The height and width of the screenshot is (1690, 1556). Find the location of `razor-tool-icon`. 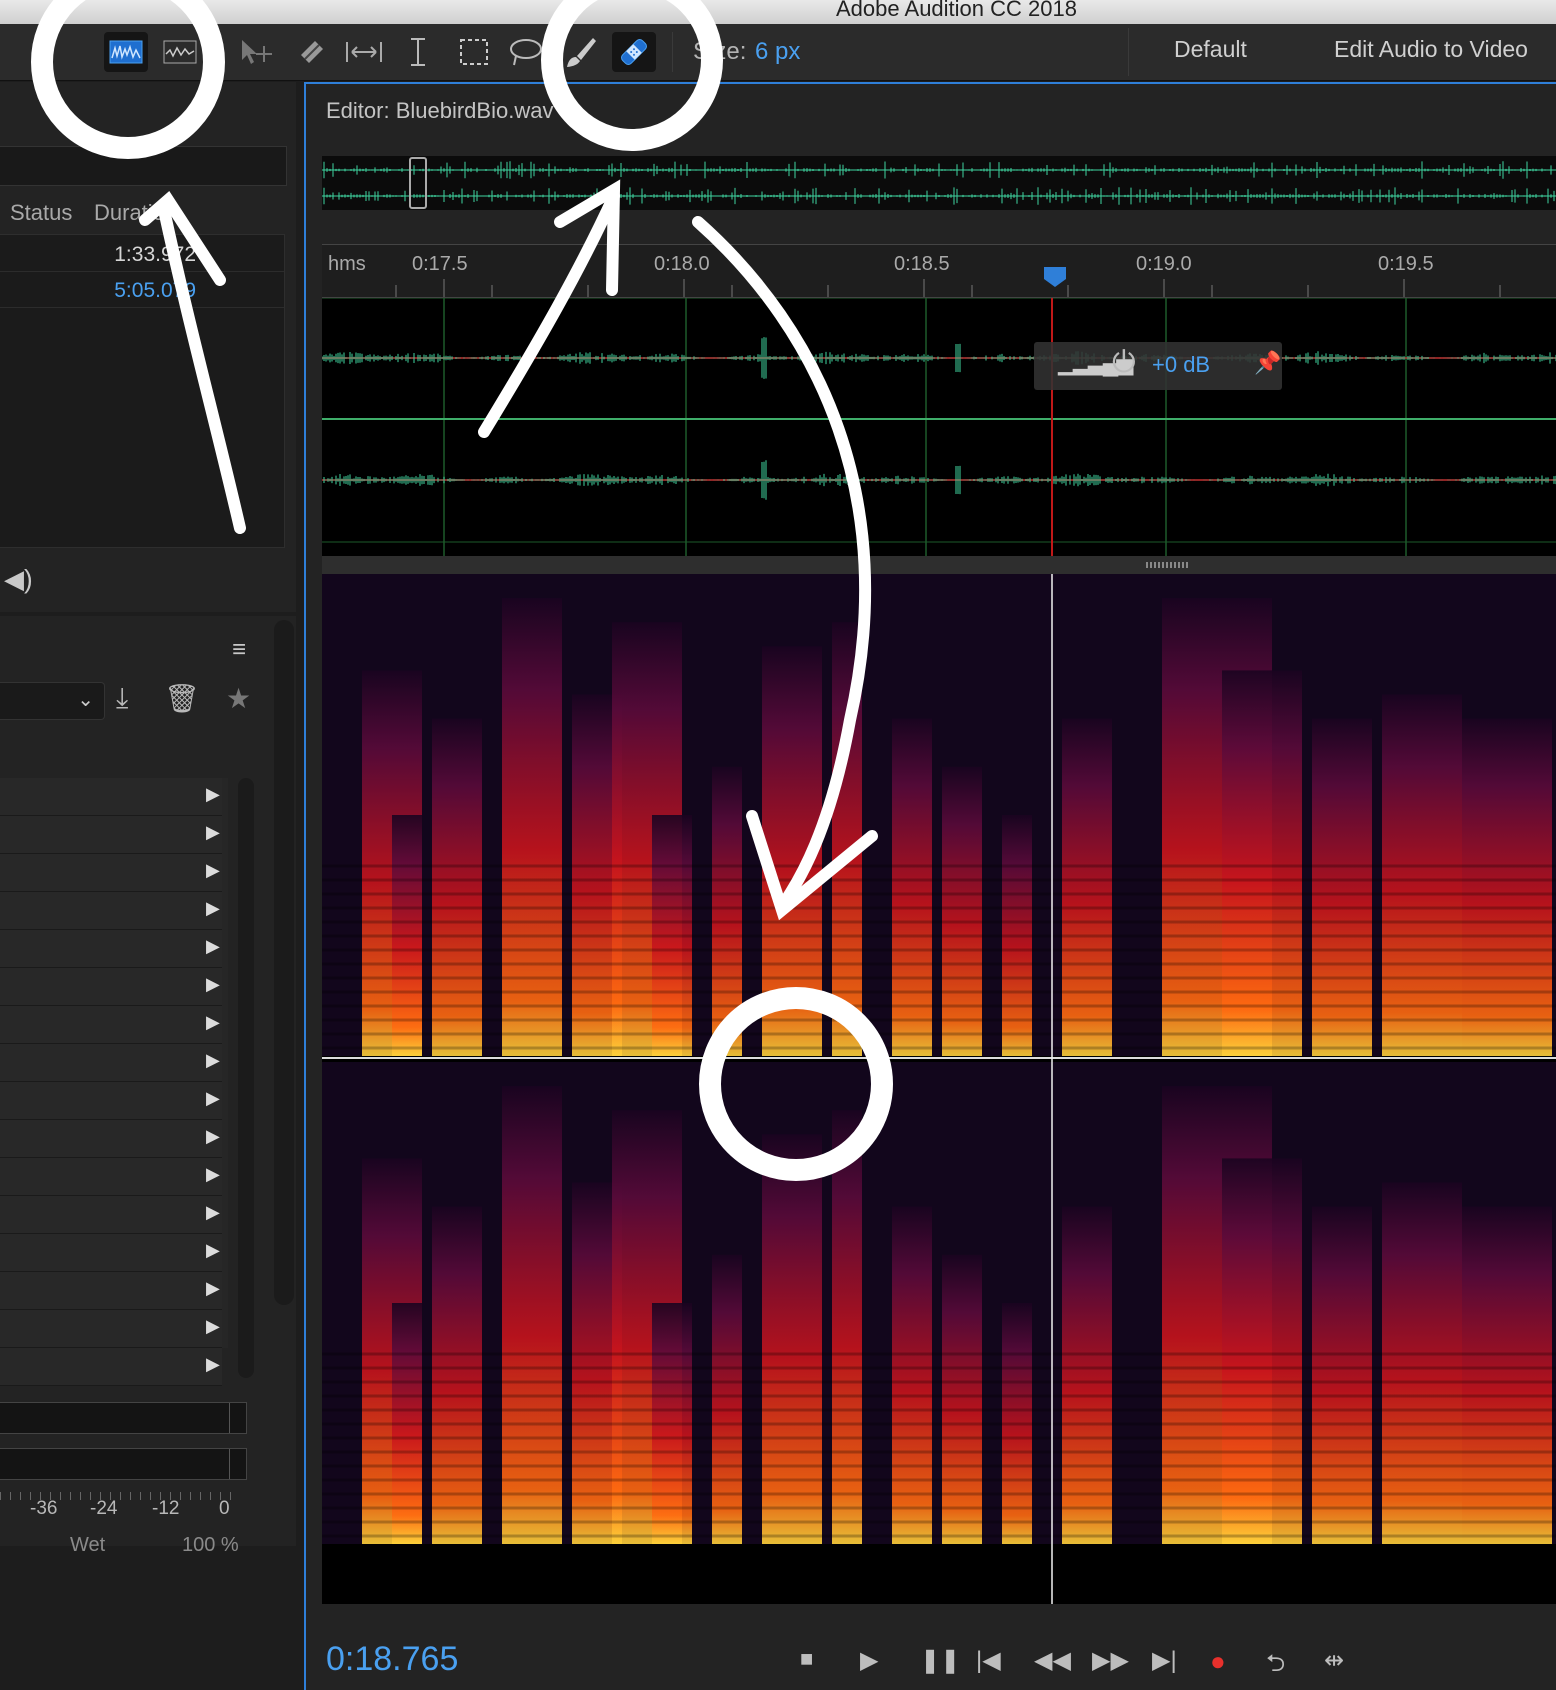

razor-tool-icon is located at coordinates (312, 52).